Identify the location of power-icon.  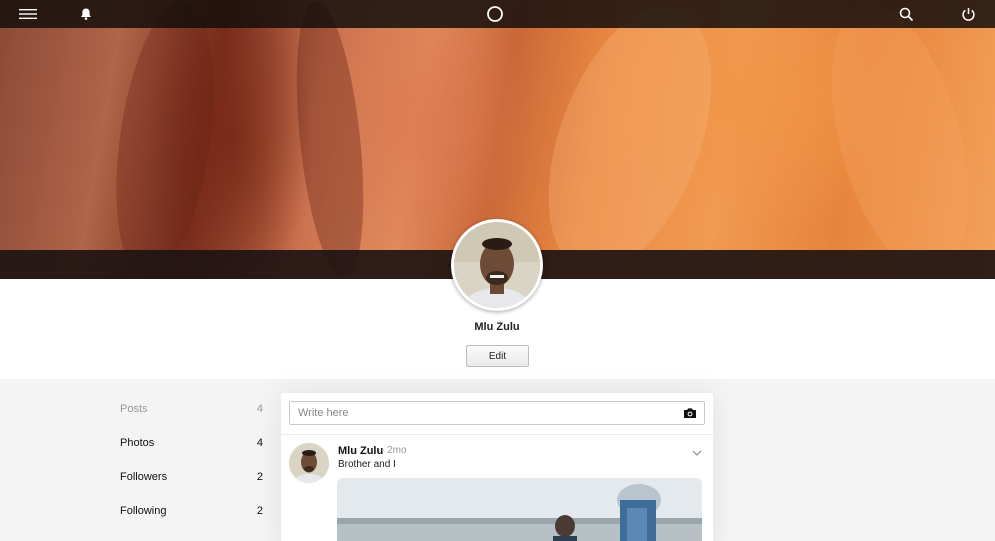
(968, 14).